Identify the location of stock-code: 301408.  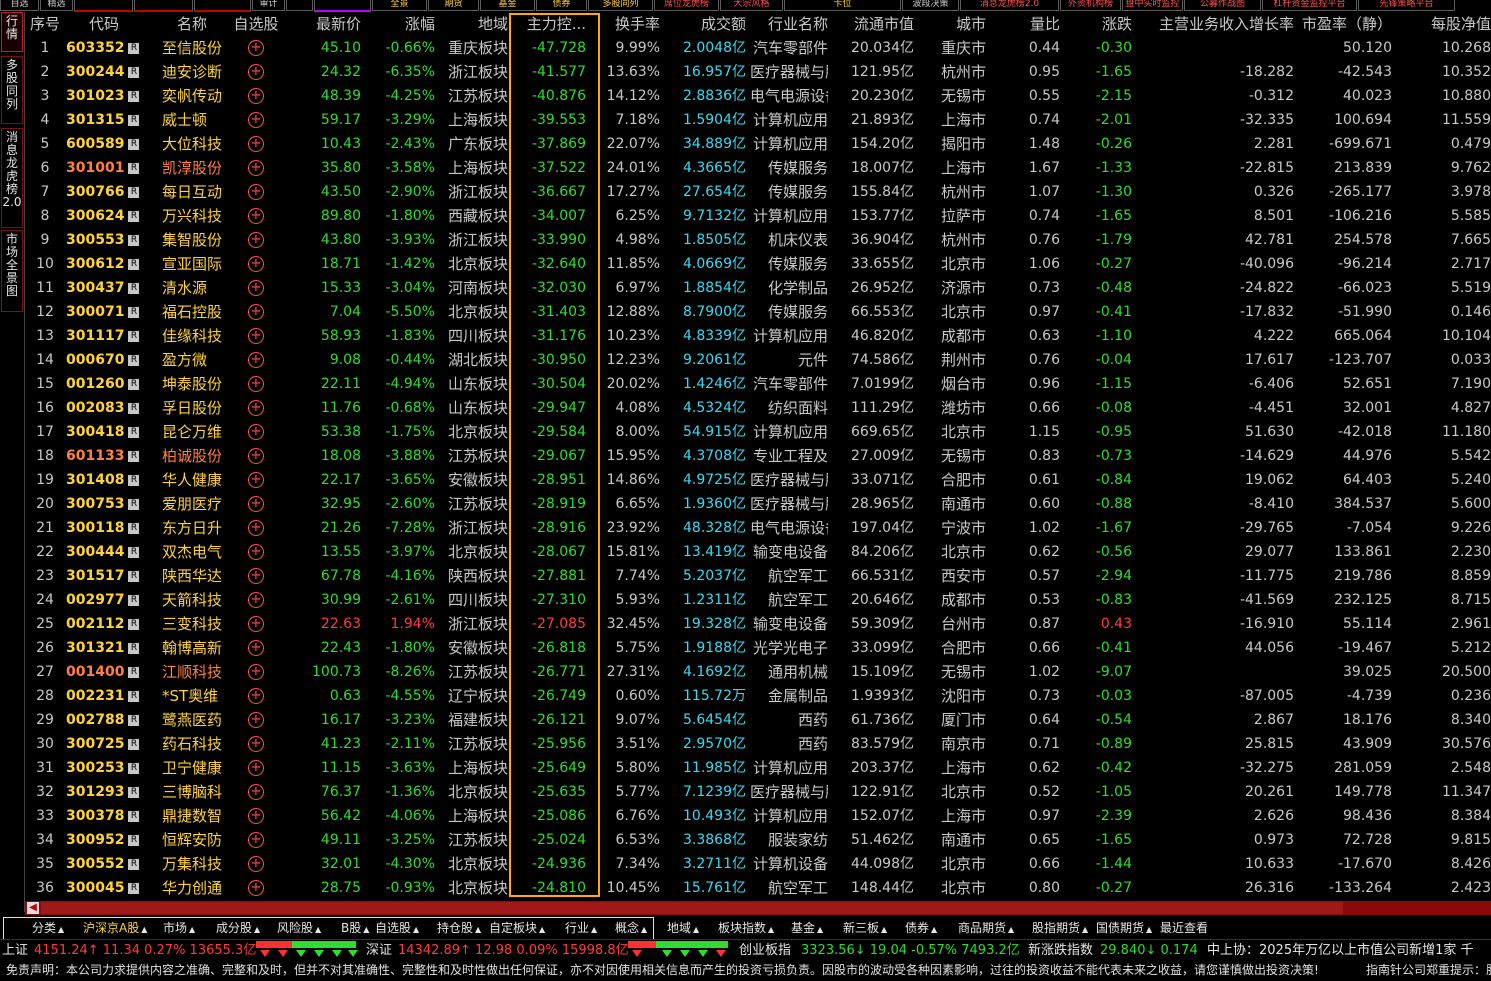
(95, 480).